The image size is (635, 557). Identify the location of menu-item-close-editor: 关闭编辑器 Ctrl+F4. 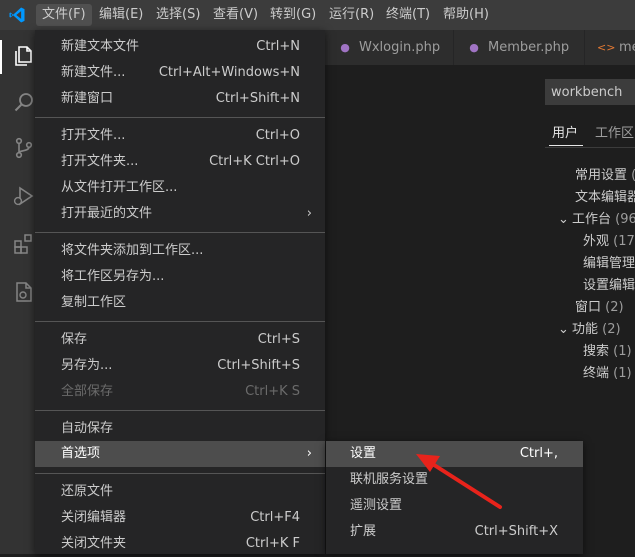
(180, 518).